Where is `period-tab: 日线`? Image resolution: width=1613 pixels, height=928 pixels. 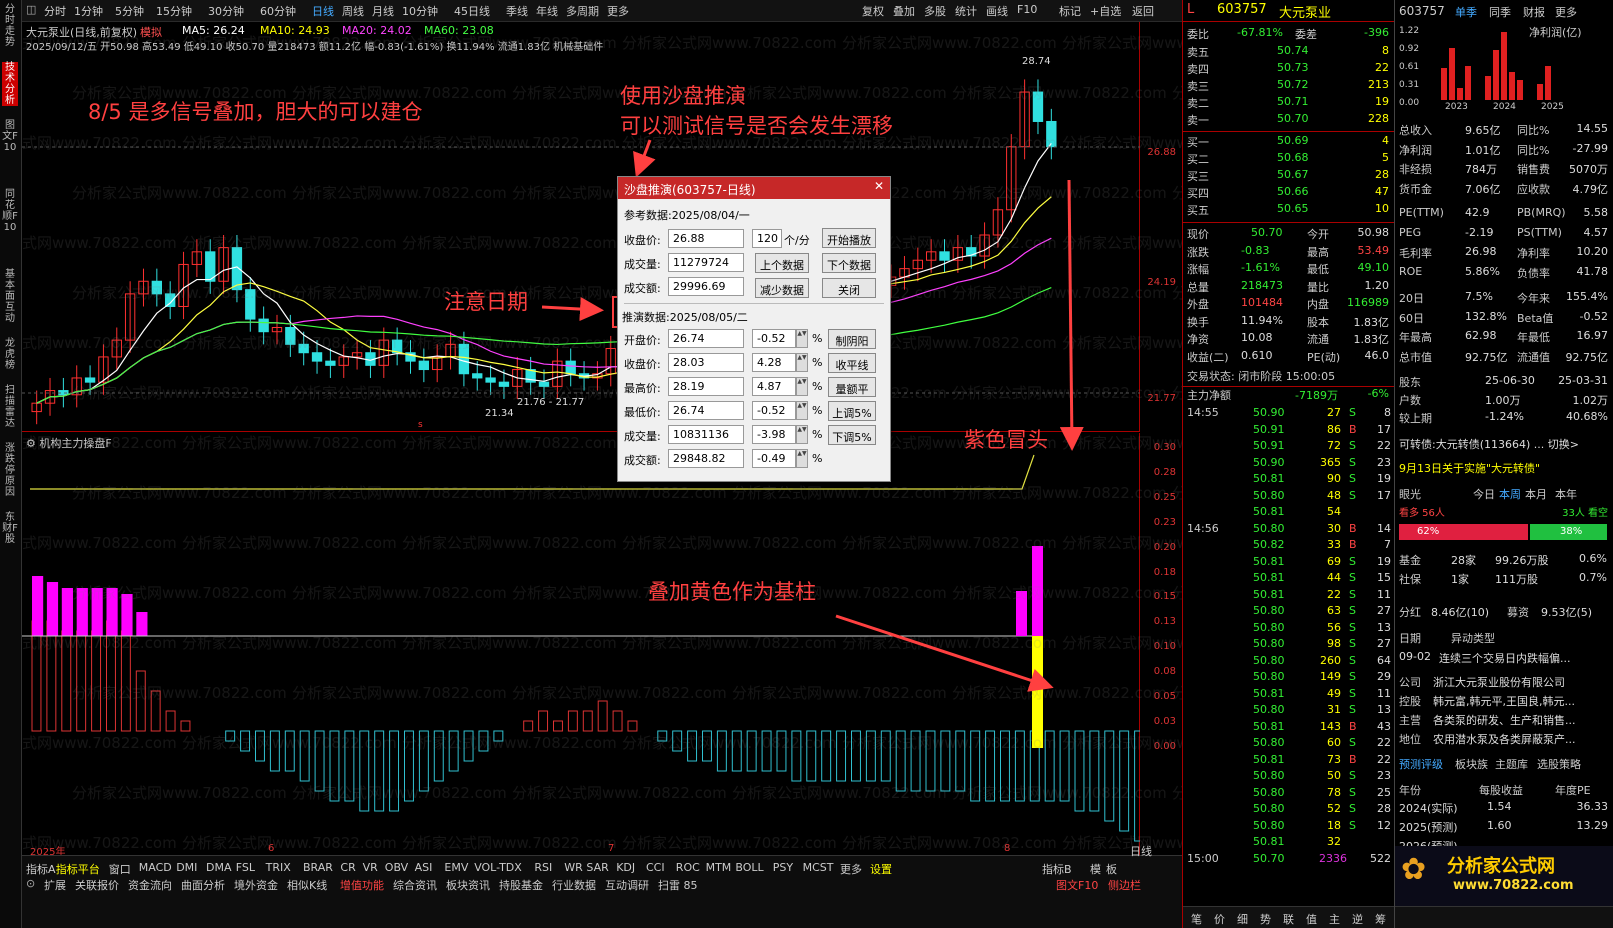 period-tab: 日线 is located at coordinates (323, 11).